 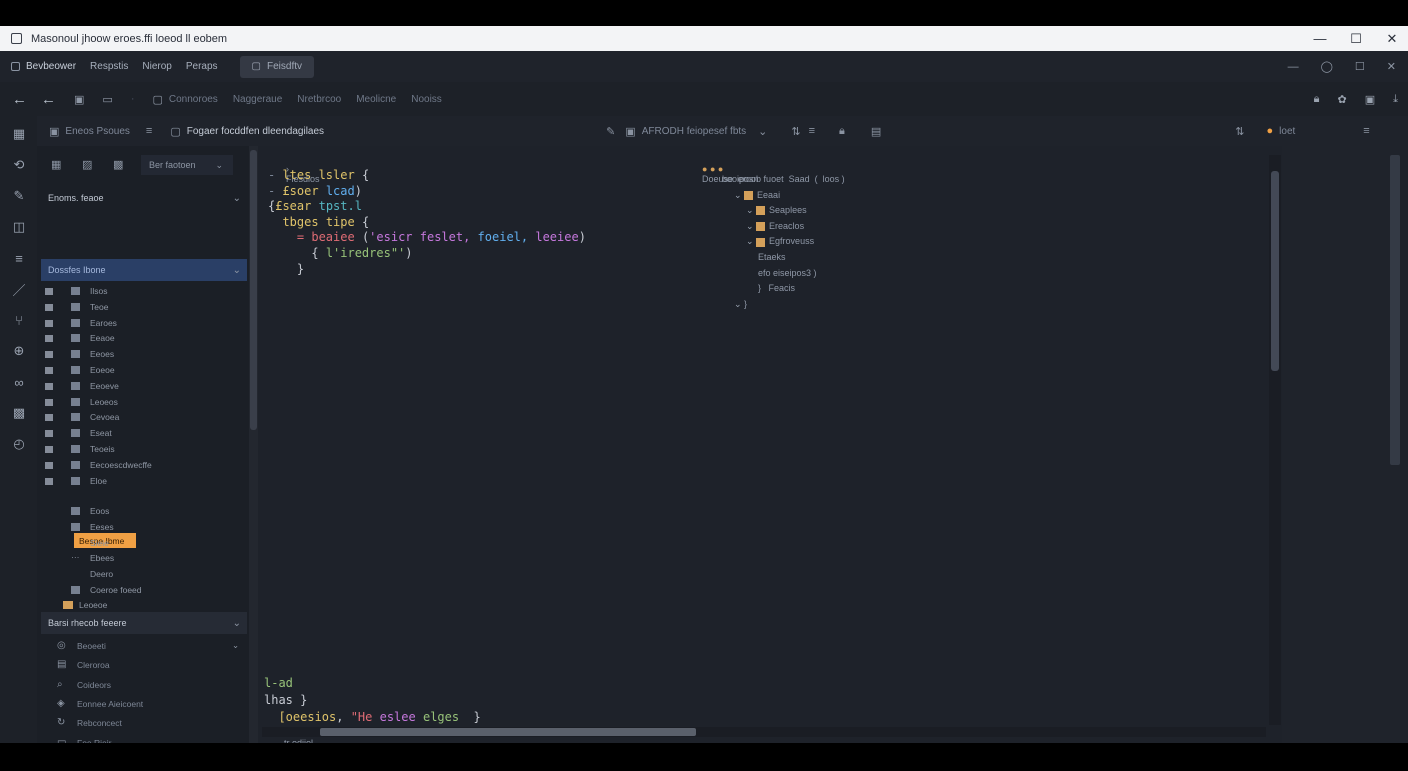 What do you see at coordinates (277, 66) in the screenshot?
I see `active-menu-tab: ▢ Feisdftv` at bounding box center [277, 66].